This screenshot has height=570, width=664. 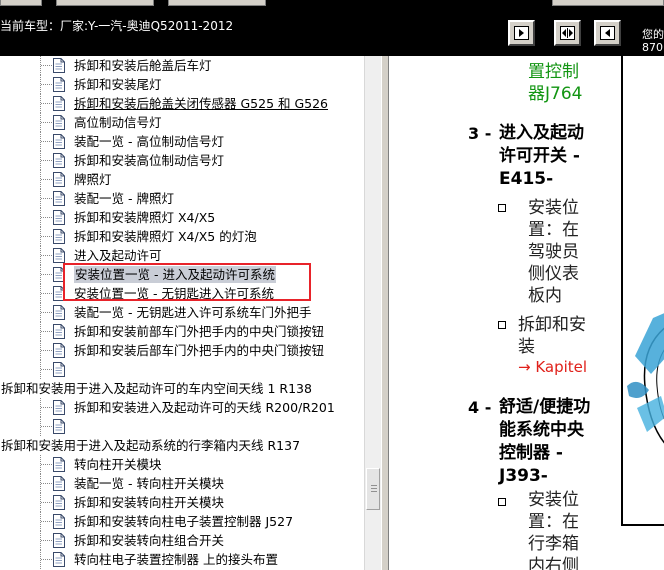 I want to click on tree-item: 高位制动信号灯, so click(x=182, y=122).